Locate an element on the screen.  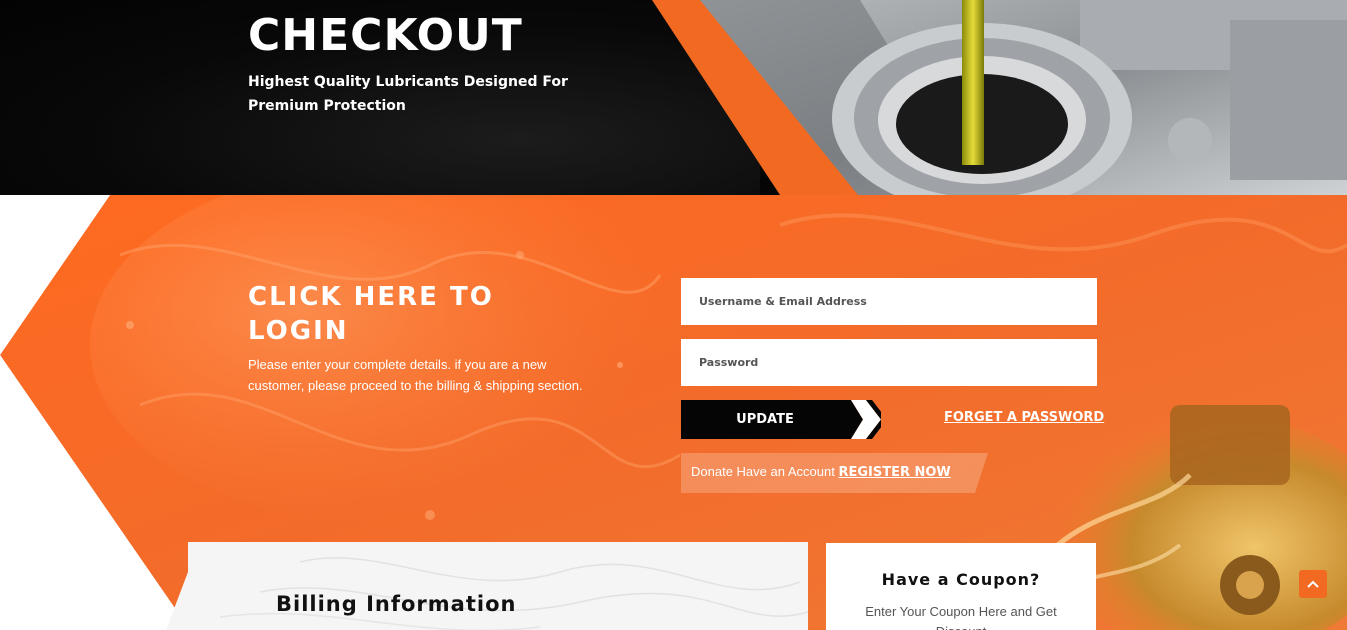
update-button: UPDATE is located at coordinates (781, 419).